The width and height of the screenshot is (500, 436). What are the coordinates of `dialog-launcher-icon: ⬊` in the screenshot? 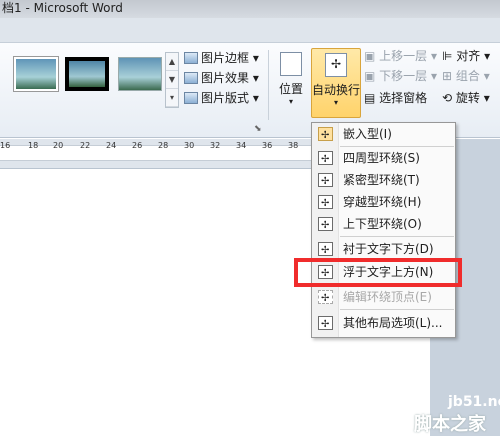 It's located at (258, 129).